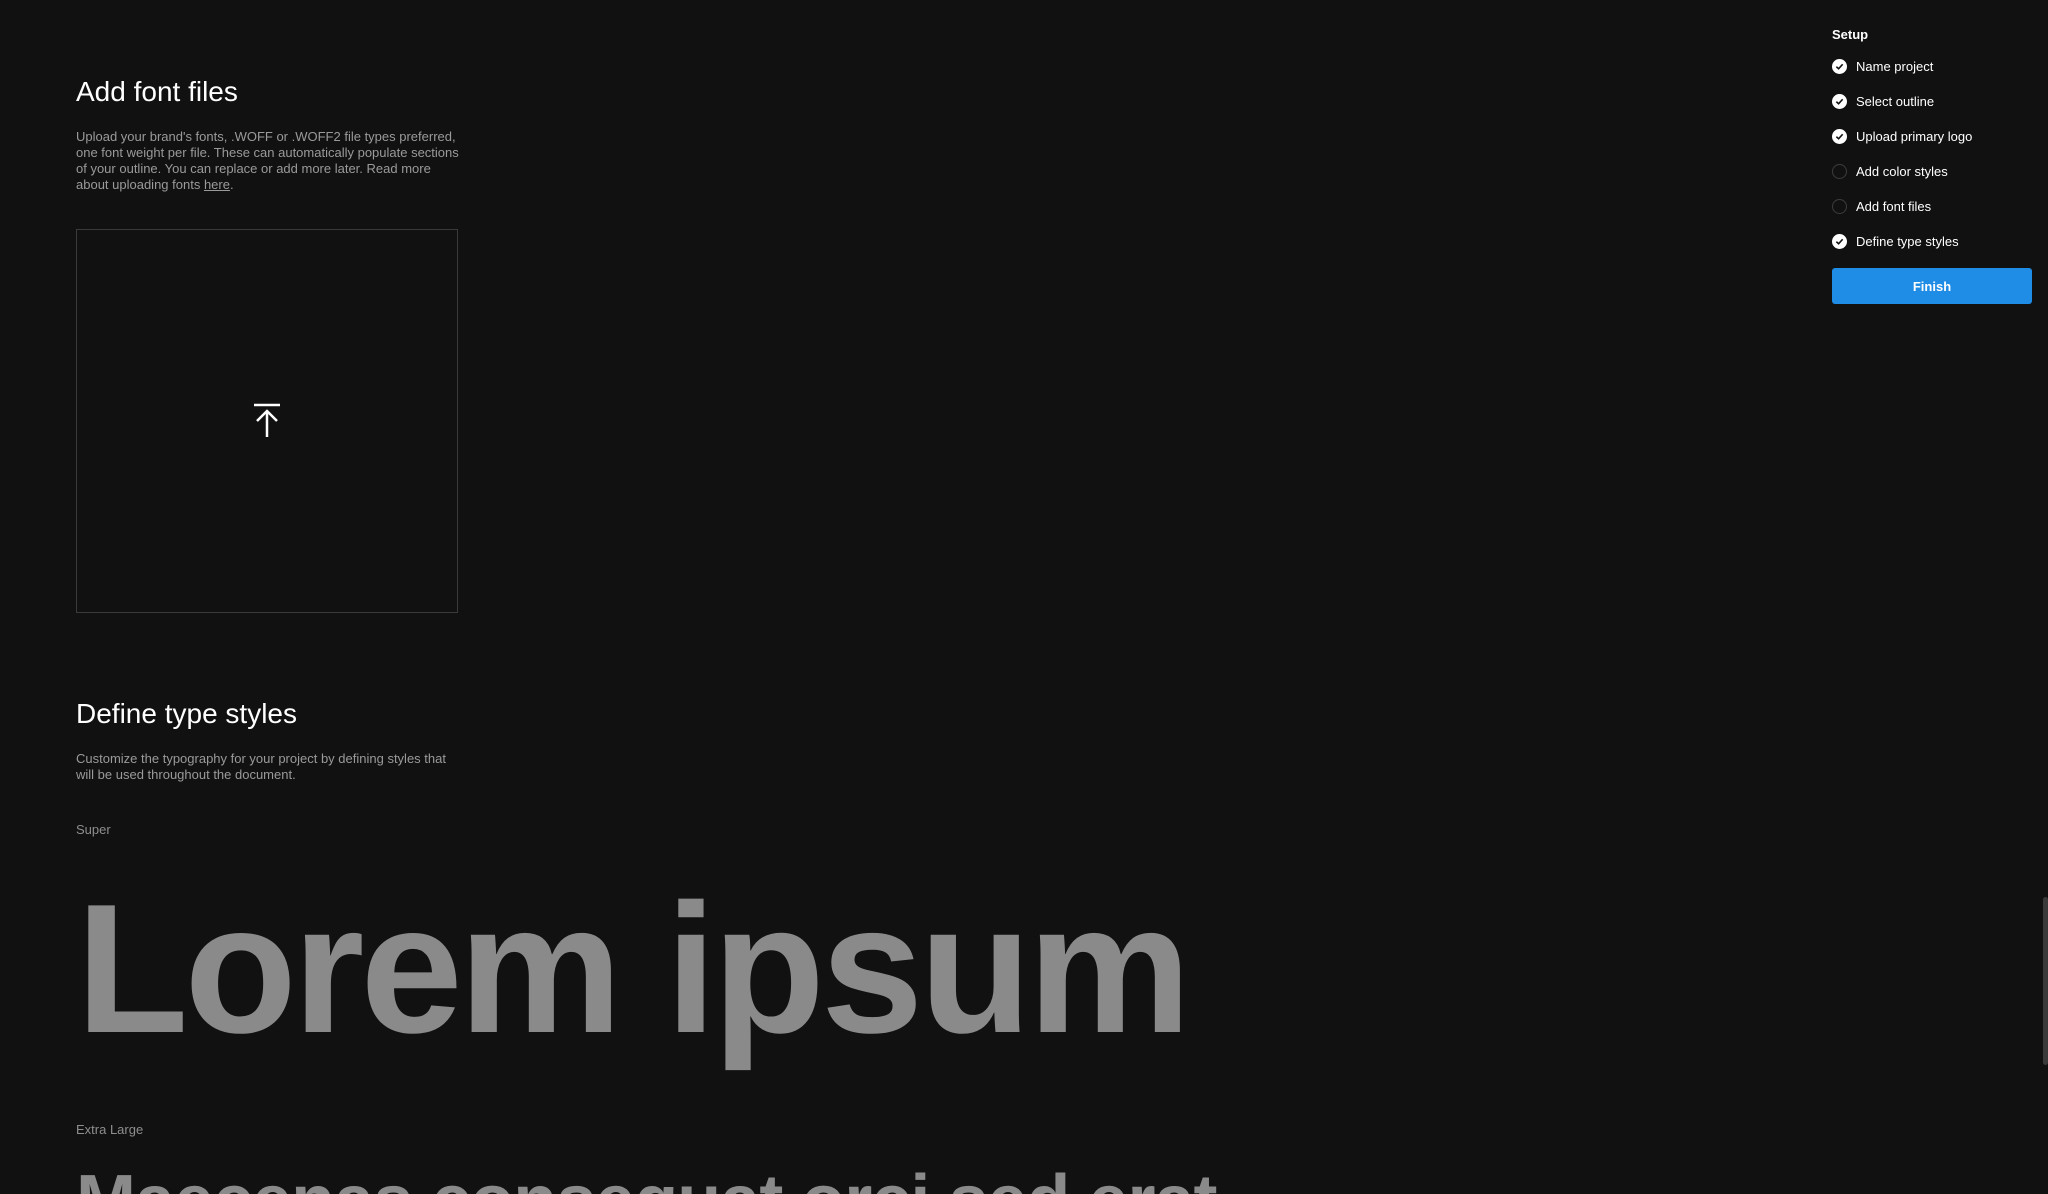 The width and height of the screenshot is (2048, 1194). Describe the element at coordinates (217, 184) in the screenshot. I see `upload-fonts-help-link: here` at that location.